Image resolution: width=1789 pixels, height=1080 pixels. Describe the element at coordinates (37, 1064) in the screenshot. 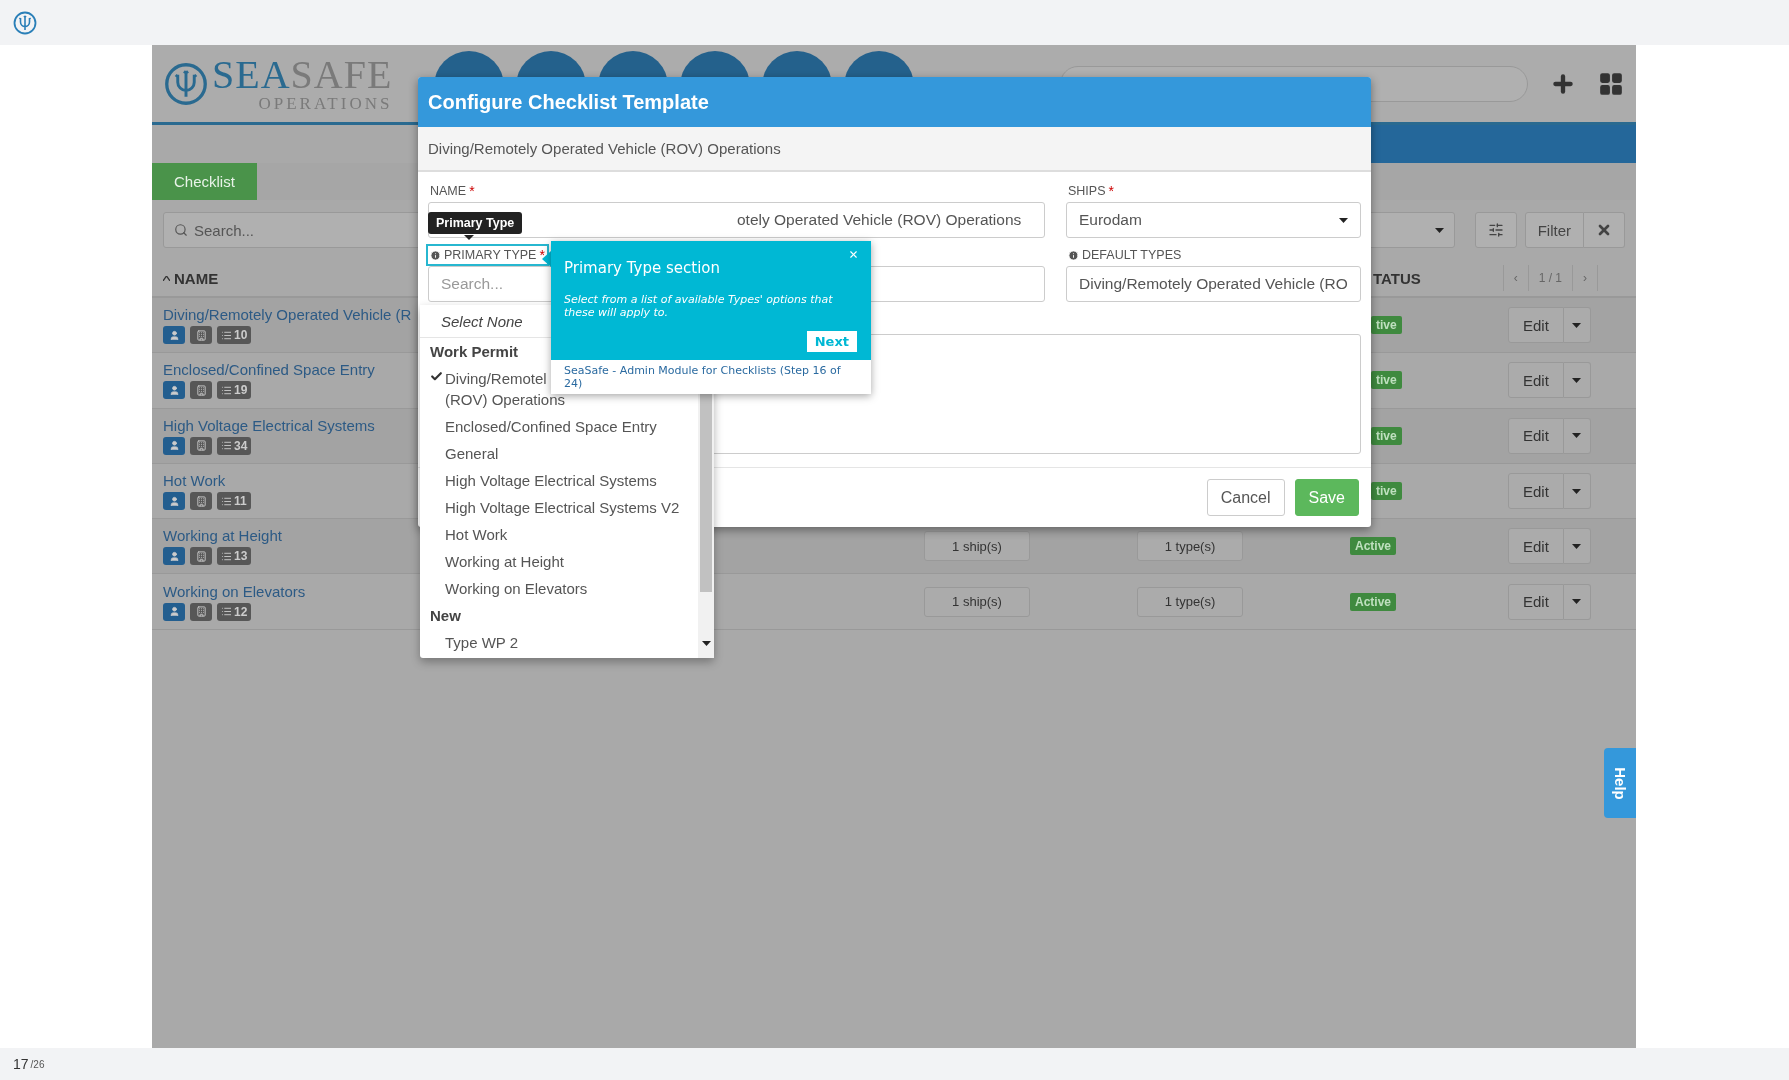

I see `page-total: /26` at that location.